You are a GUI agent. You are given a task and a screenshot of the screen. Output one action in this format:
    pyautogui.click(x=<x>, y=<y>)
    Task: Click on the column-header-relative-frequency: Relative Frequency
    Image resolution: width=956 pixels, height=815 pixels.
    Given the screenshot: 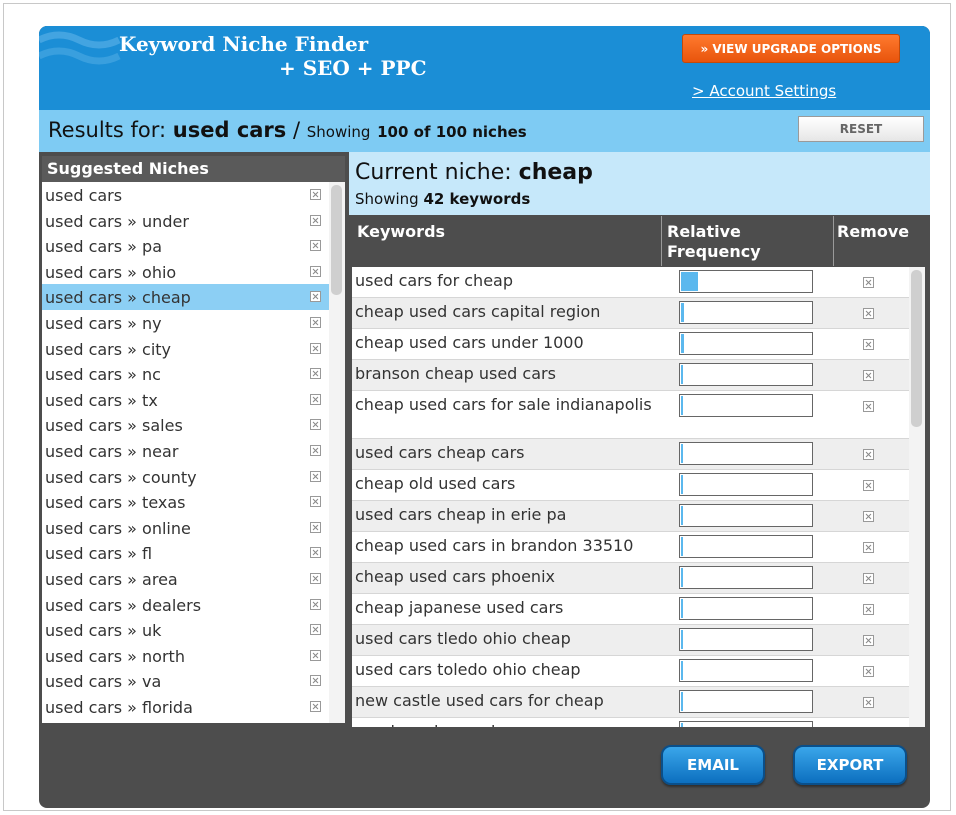 What is the action you would take?
    pyautogui.click(x=747, y=241)
    